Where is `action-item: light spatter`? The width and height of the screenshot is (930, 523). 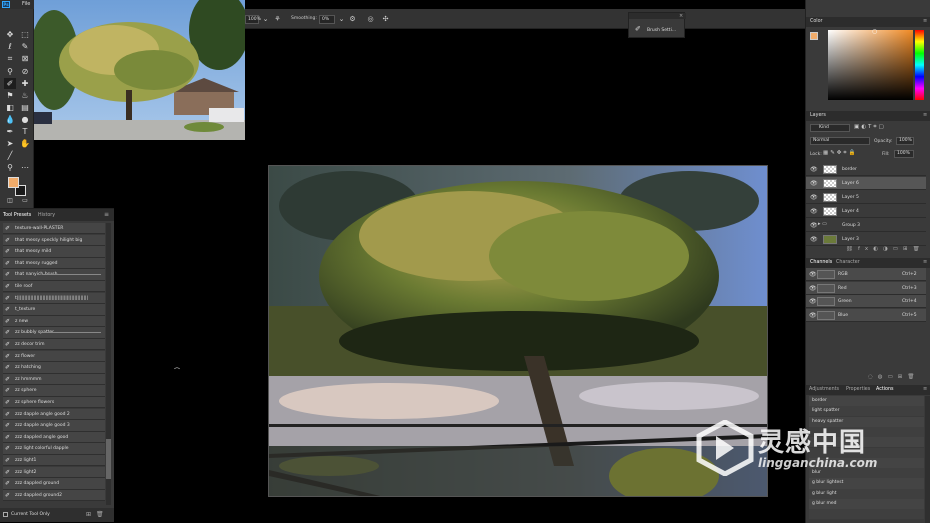 action-item: light spatter is located at coordinates (866, 411).